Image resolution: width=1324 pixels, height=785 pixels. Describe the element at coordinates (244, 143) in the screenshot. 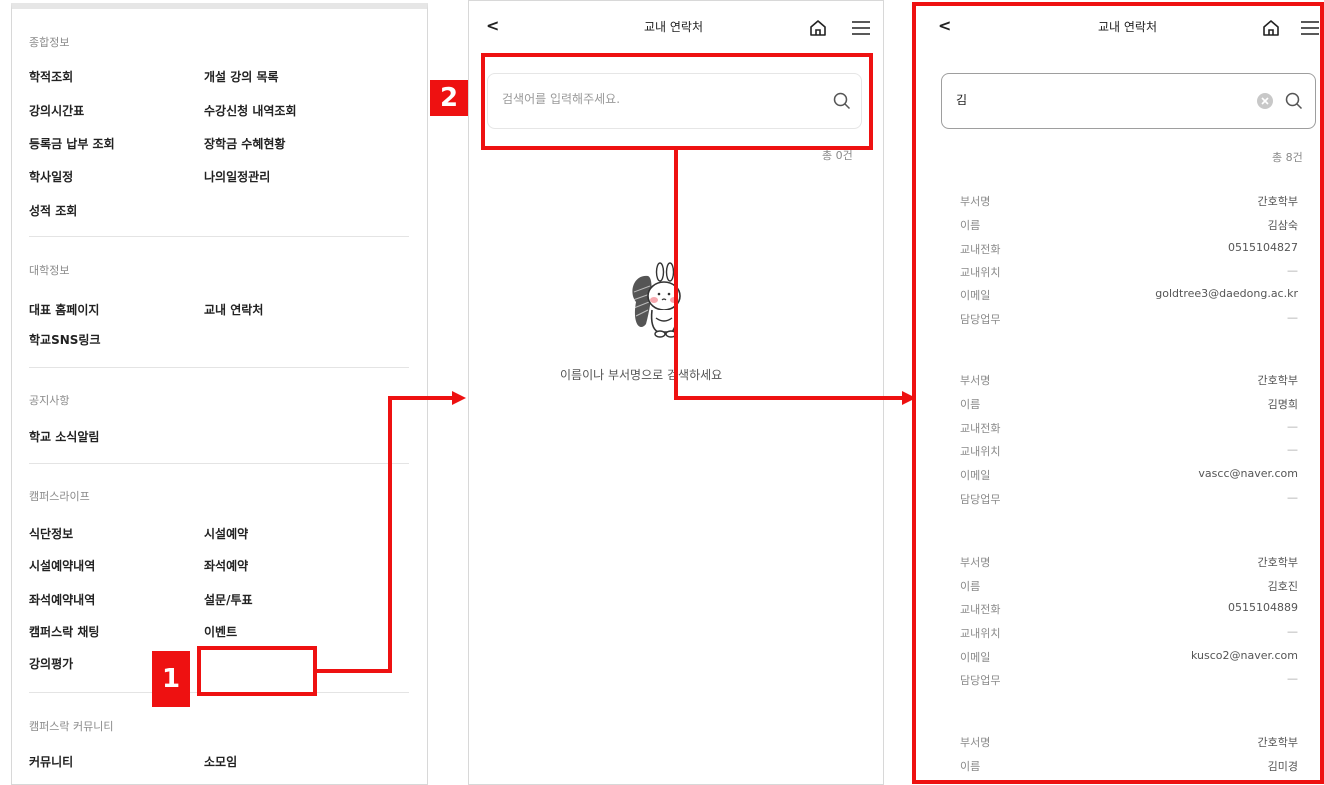

I see `menu-item-scholarship: 장학금 수혜현황` at that location.